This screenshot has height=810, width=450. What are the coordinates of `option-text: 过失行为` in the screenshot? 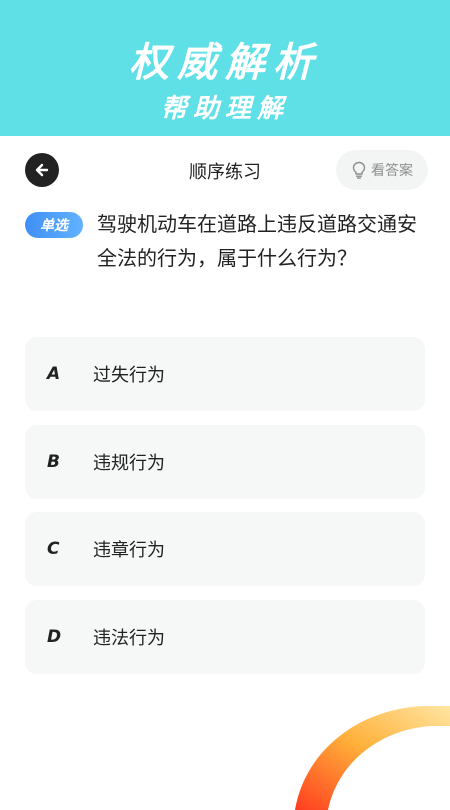 It's located at (129, 375).